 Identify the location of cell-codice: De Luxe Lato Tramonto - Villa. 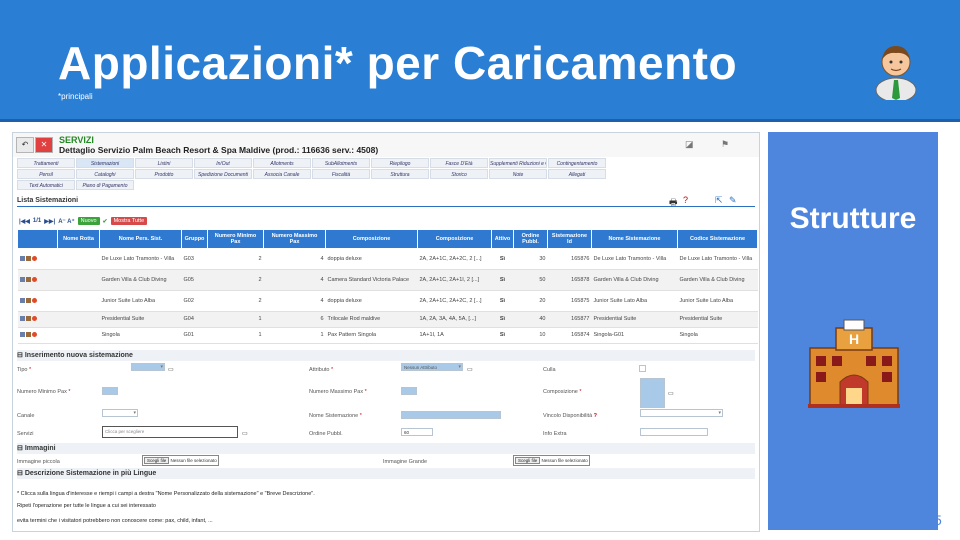
(717, 259).